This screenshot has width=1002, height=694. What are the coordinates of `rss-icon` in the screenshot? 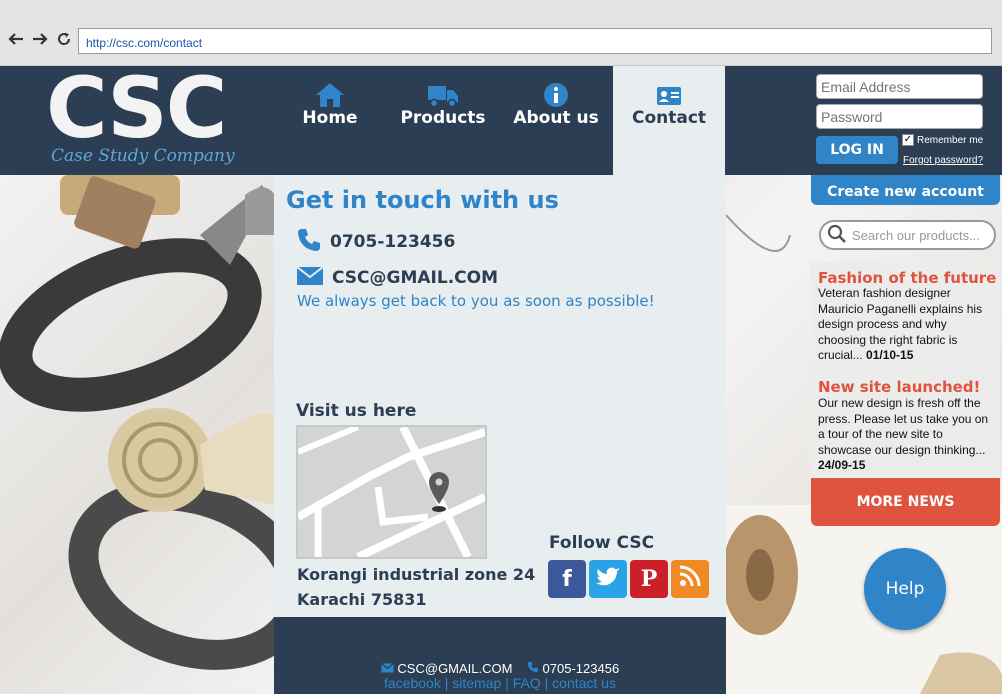 It's located at (690, 579).